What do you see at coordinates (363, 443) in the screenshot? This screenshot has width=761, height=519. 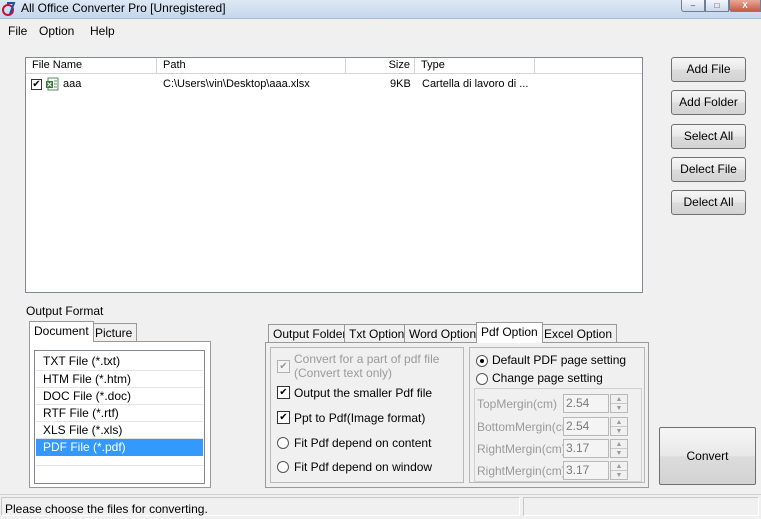 I see `fit-content-label: Fit Pdf depend on content` at bounding box center [363, 443].